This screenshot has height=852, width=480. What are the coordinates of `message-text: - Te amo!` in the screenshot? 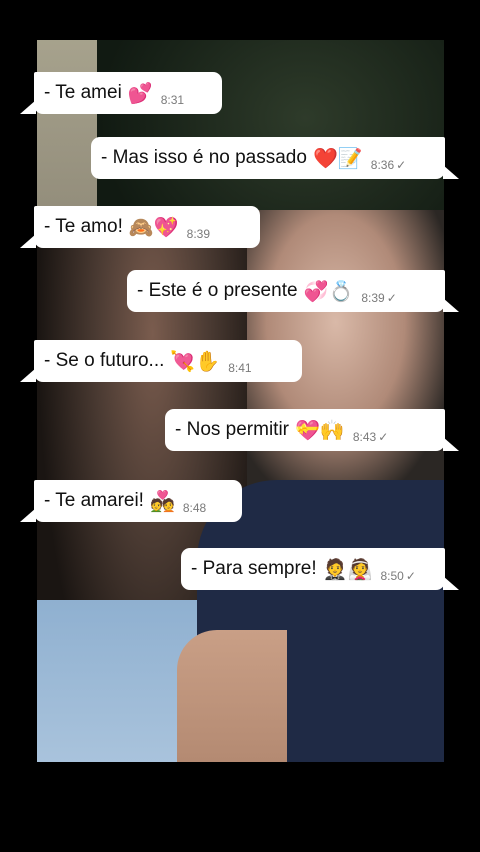 It's located at (83, 226).